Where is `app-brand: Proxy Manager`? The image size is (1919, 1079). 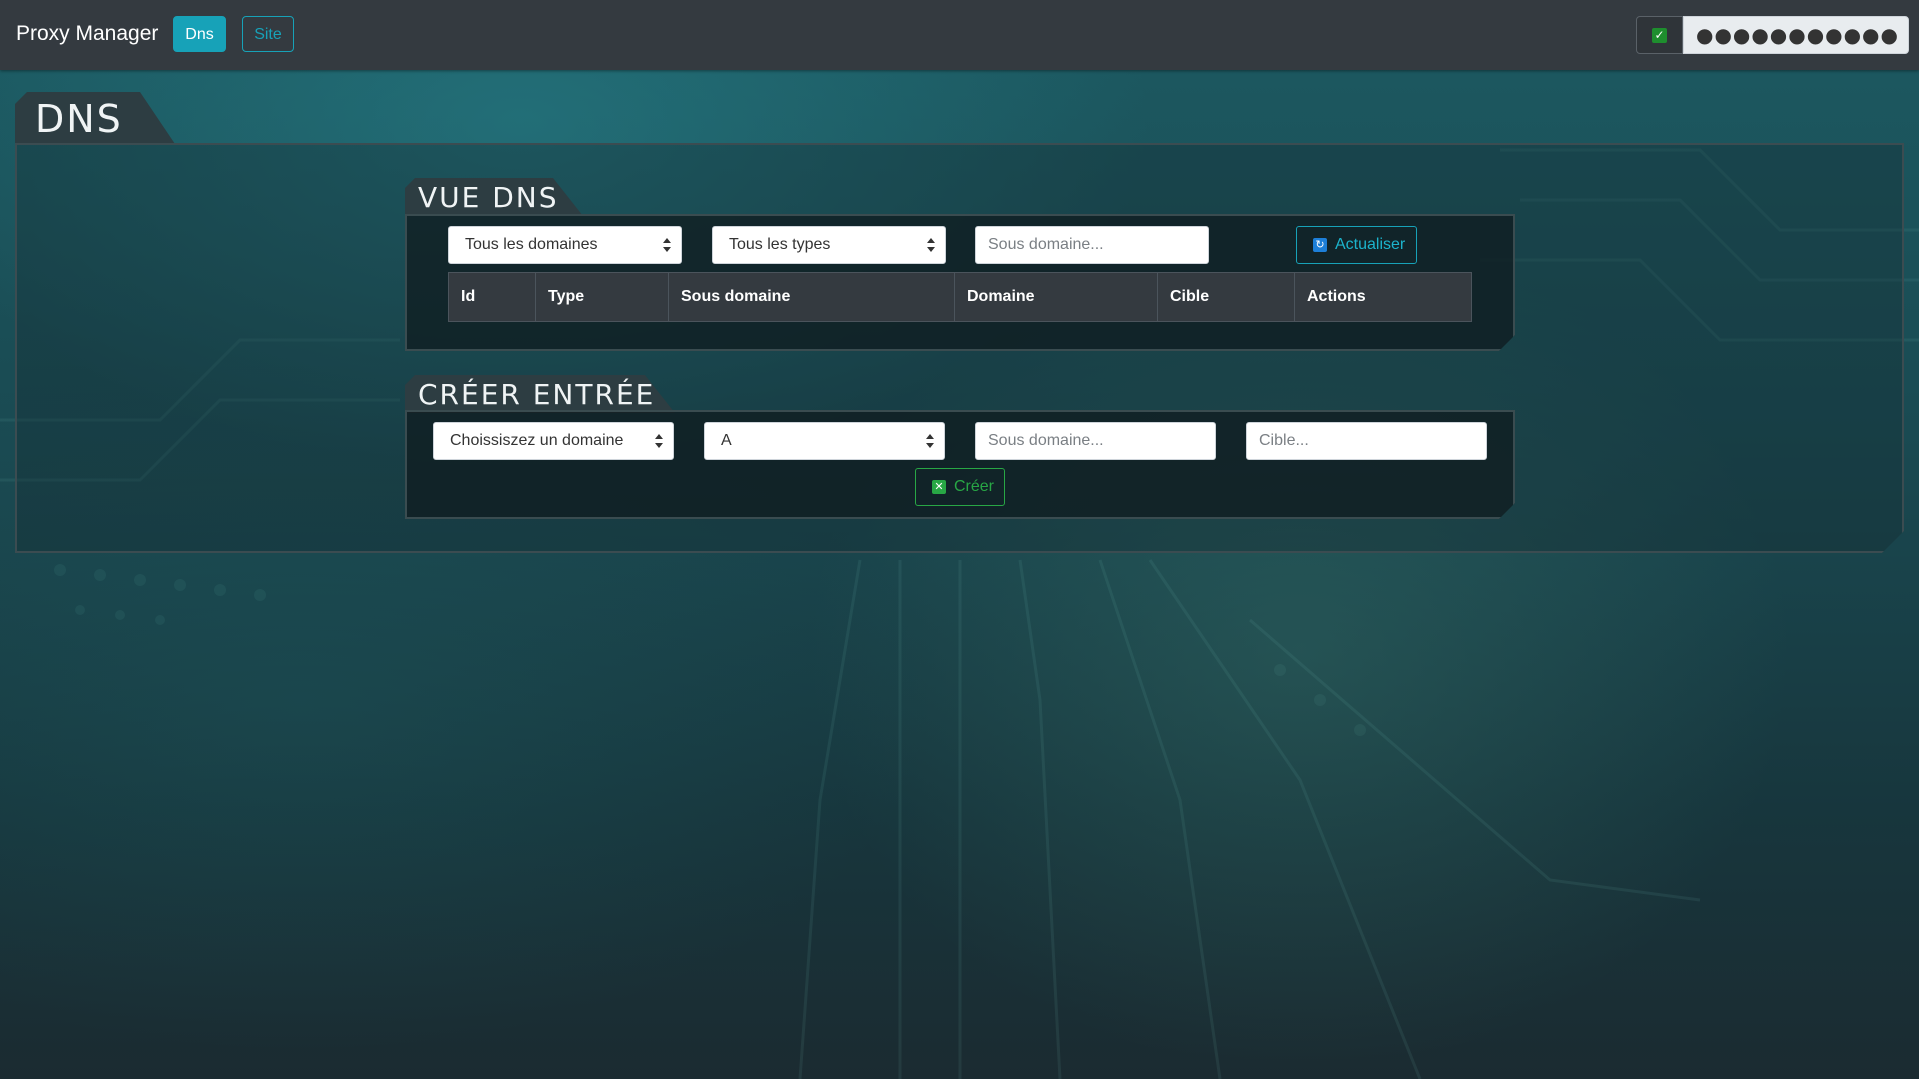
app-brand: Proxy Manager is located at coordinates (87, 34).